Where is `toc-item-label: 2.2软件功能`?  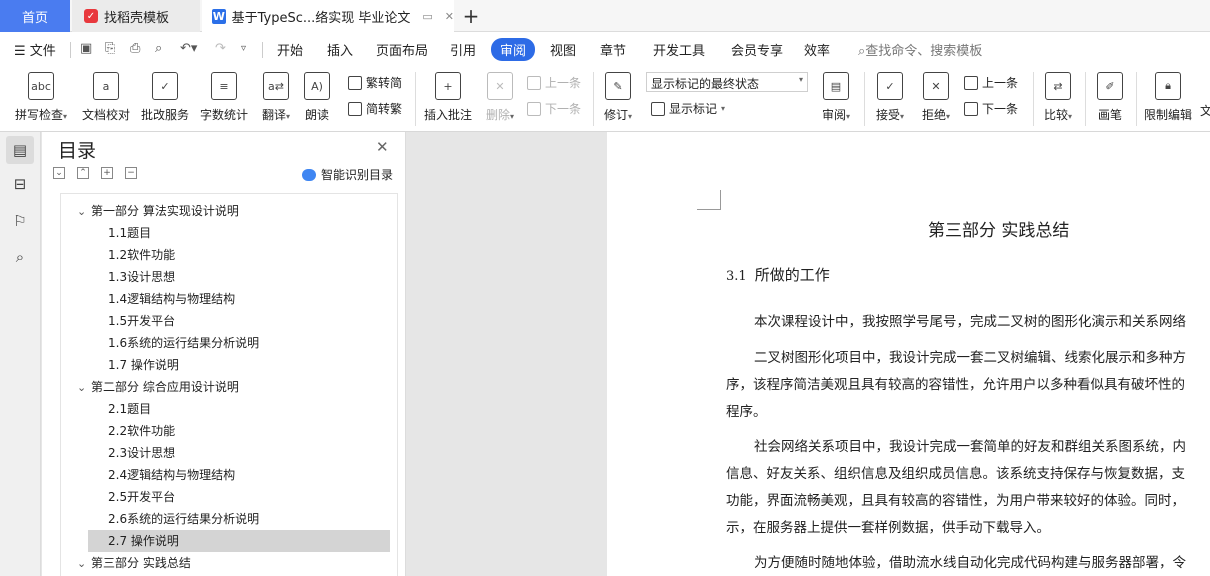 toc-item-label: 2.2软件功能 is located at coordinates (142, 431).